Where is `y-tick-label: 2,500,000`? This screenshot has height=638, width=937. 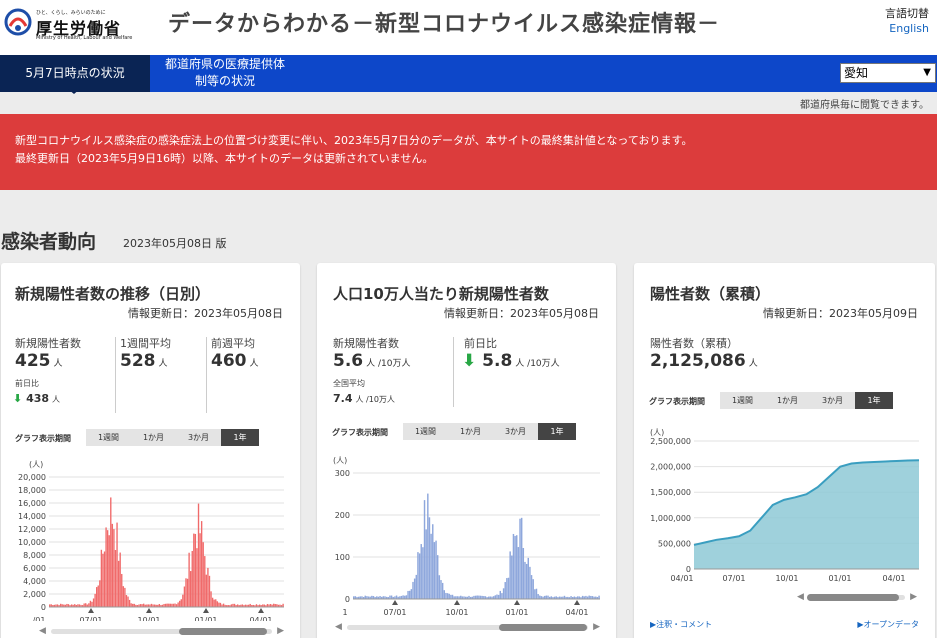
y-tick-label: 2,500,000 is located at coordinates (670, 441).